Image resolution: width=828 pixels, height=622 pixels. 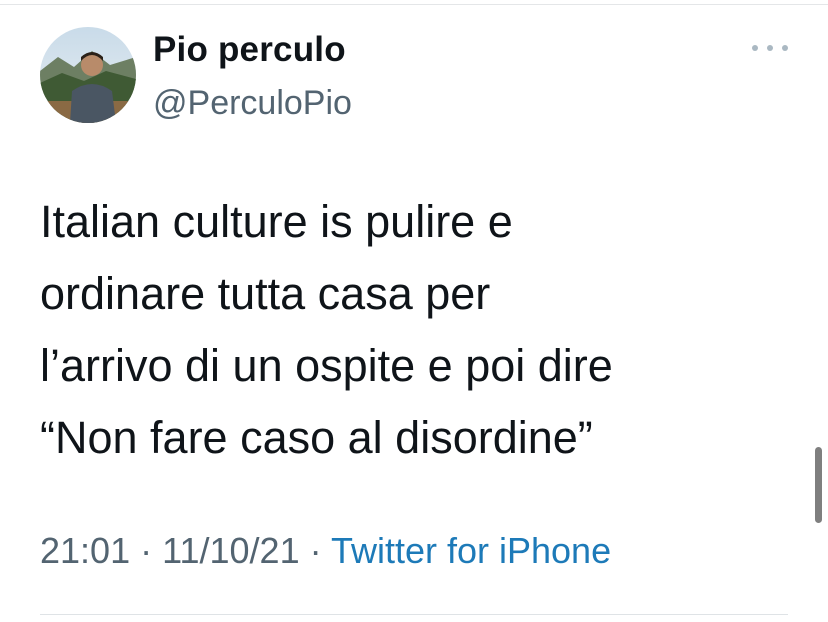 What do you see at coordinates (326, 365) in the screenshot?
I see `tweet-text-line: l’arrivo di un ospite e poi dire` at bounding box center [326, 365].